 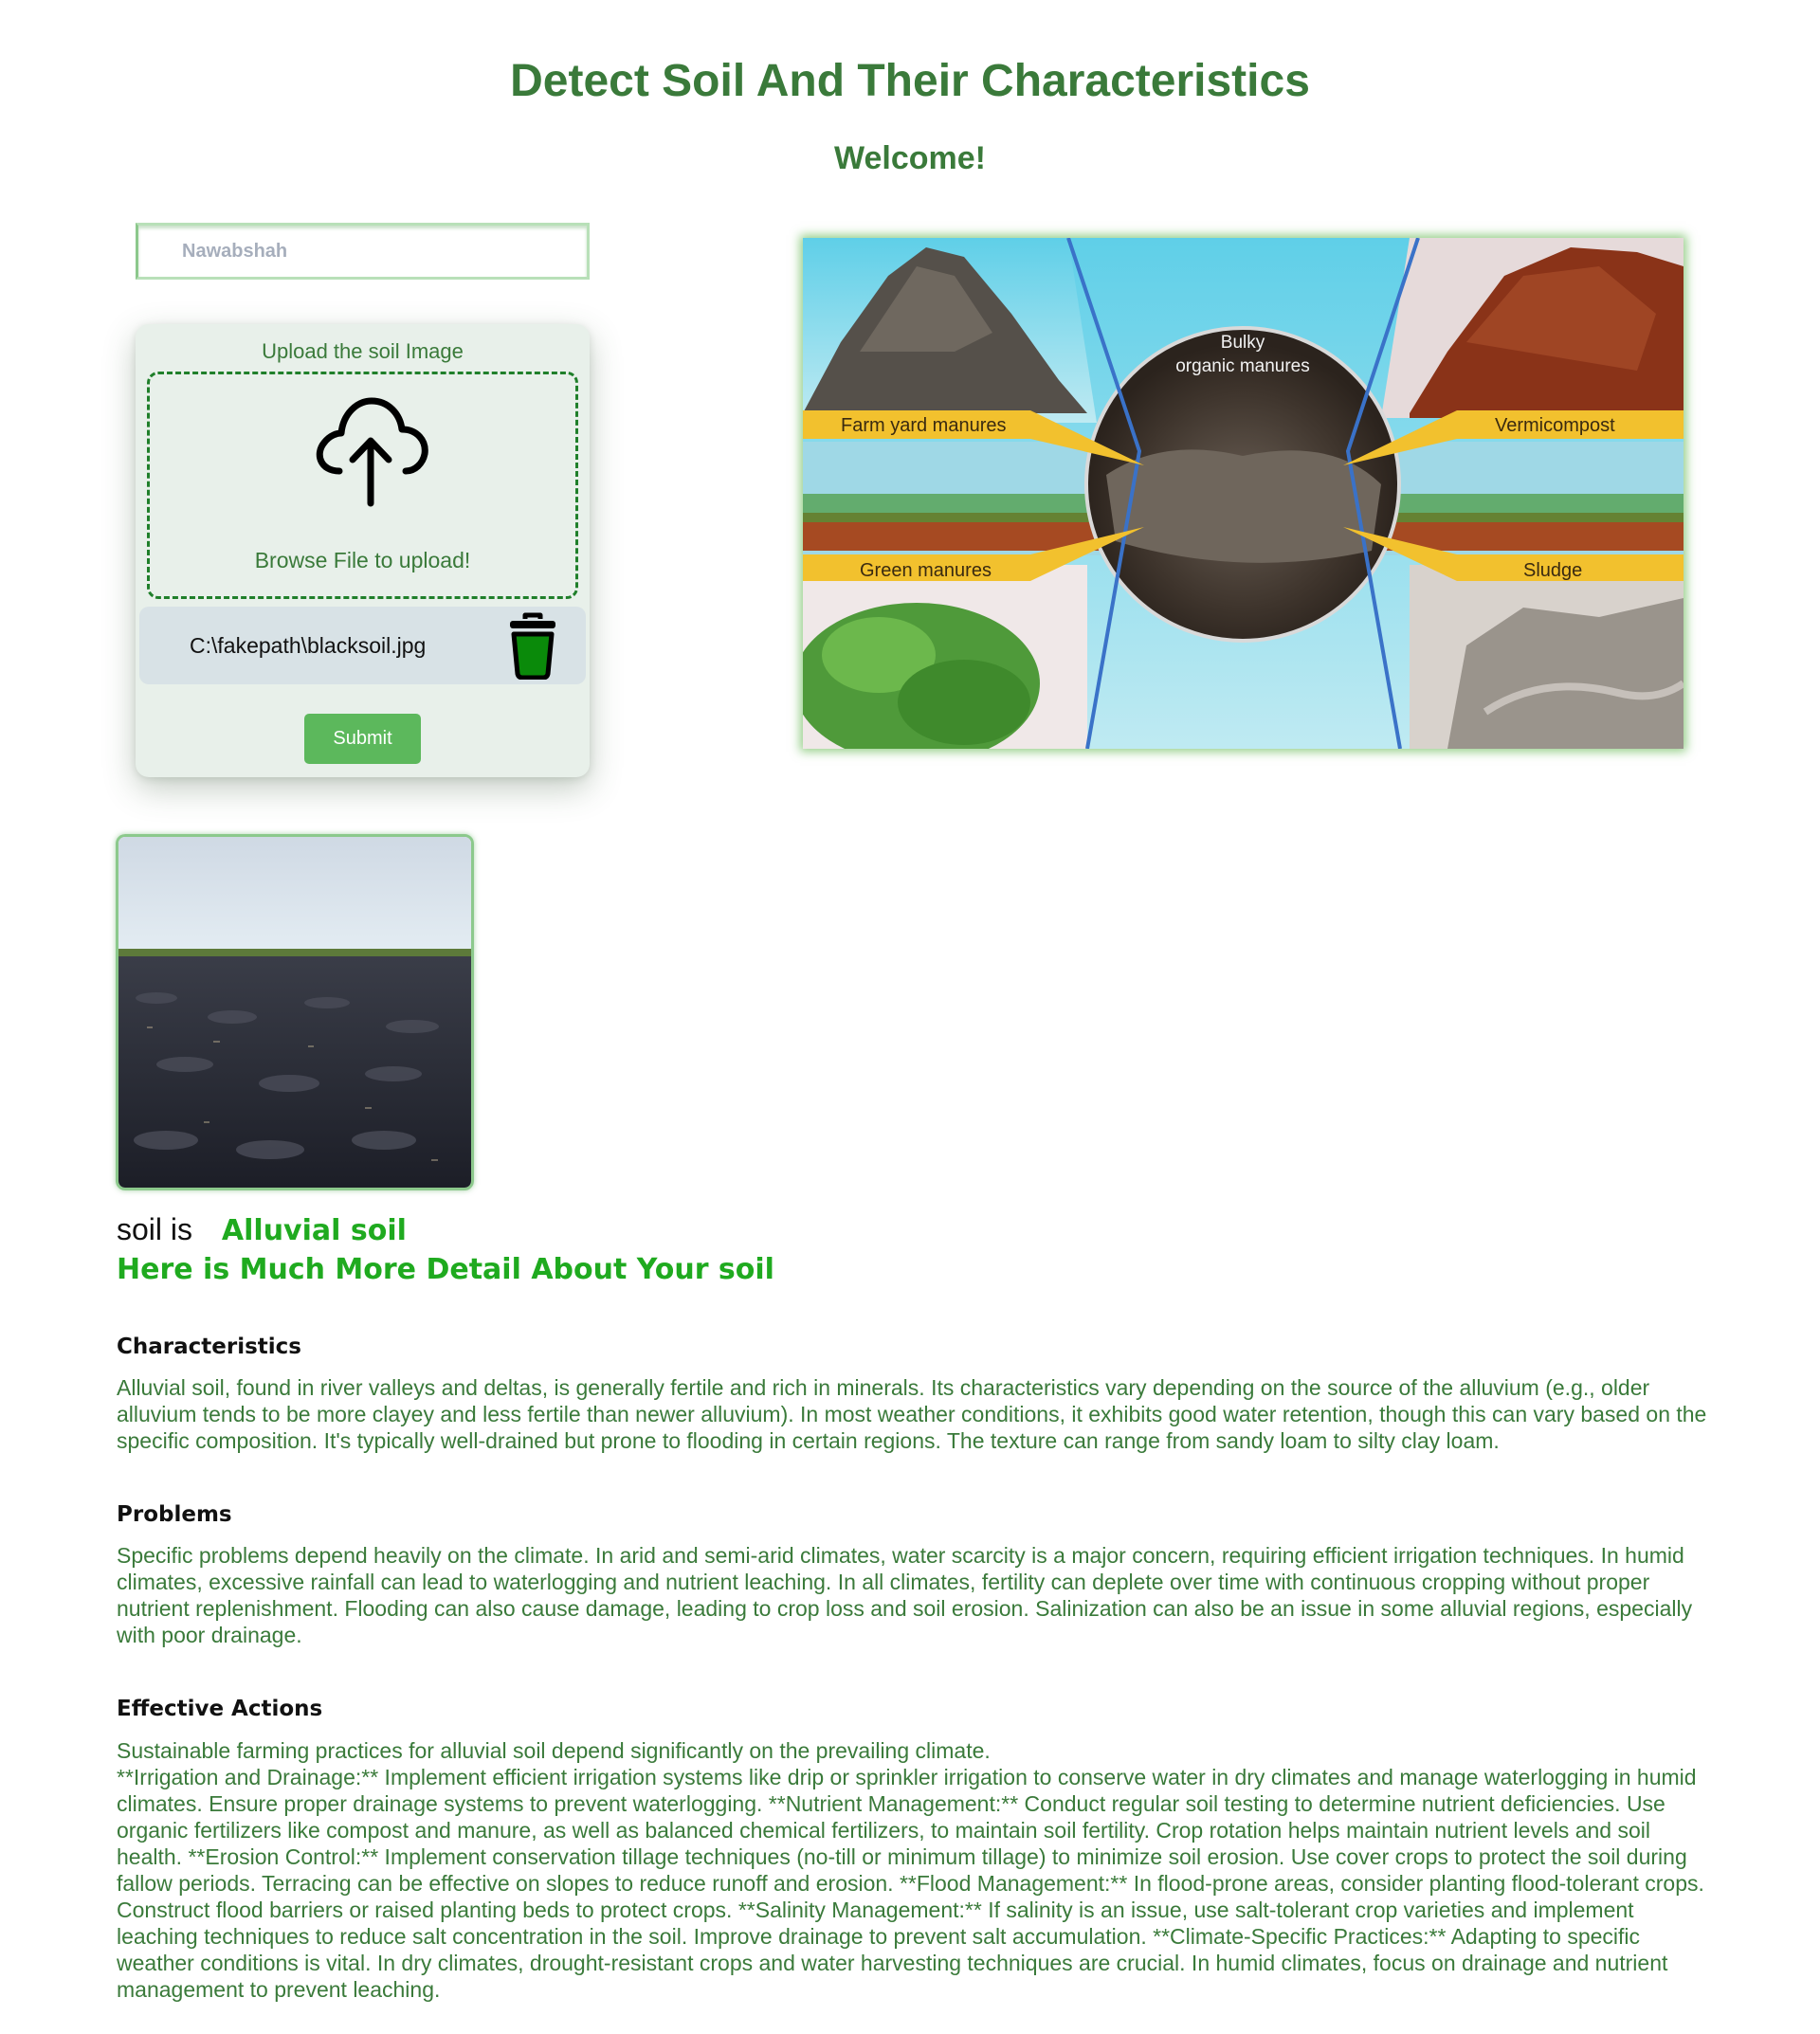 I want to click on effective-actions-heading: Effective Actions, so click(x=220, y=1709).